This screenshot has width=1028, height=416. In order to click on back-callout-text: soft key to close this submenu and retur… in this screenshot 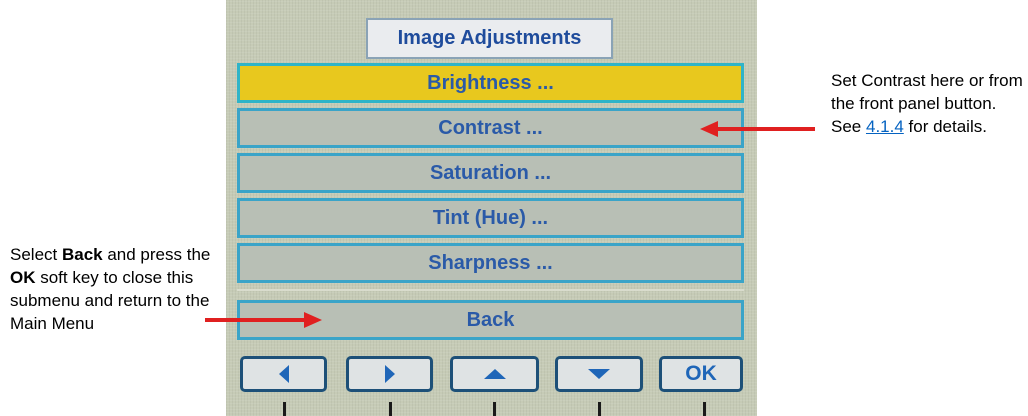, I will do `click(110, 300)`.